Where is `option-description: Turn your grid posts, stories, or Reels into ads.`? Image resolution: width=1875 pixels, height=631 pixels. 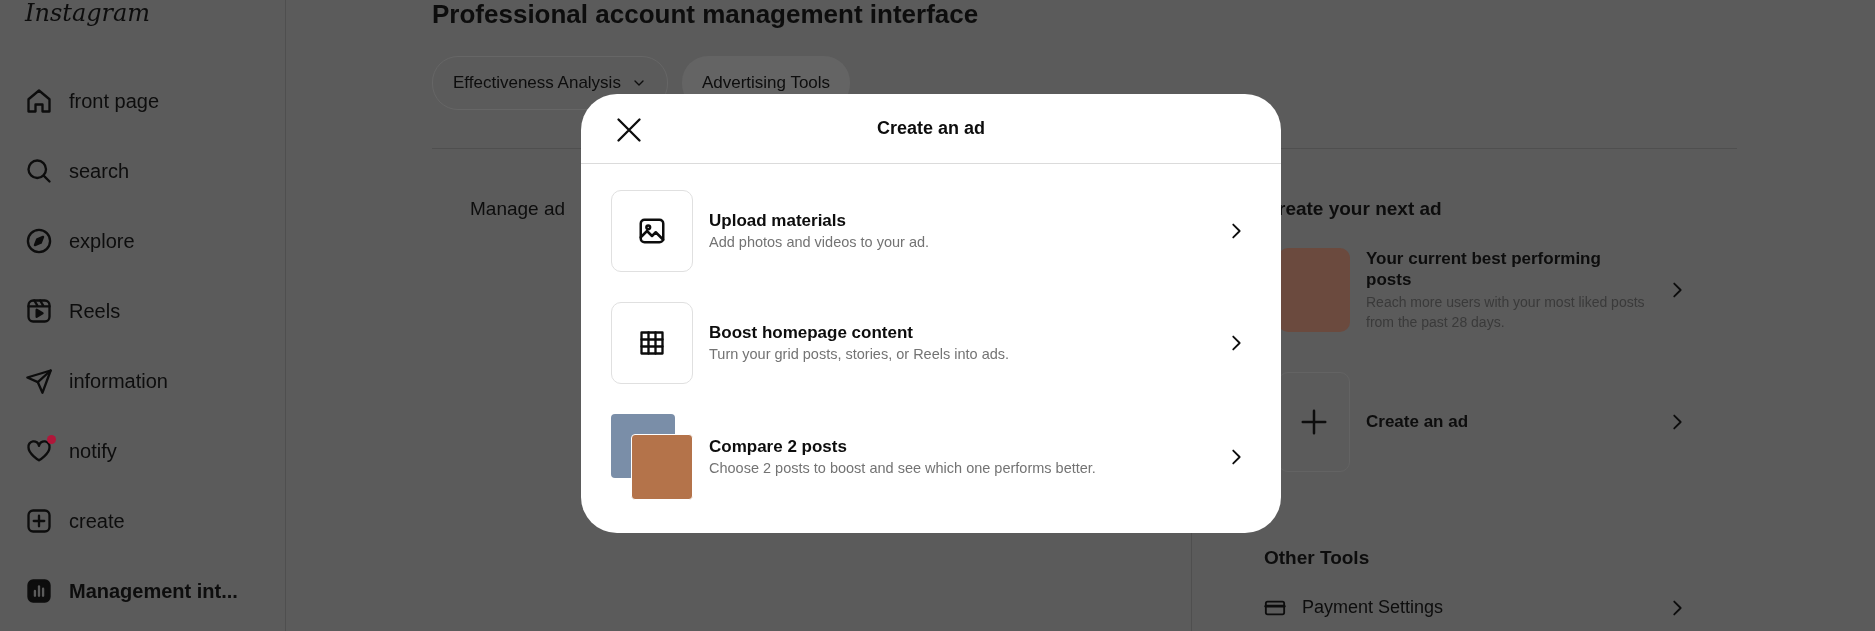
option-description: Turn your grid posts, stories, or Reels into ads. is located at coordinates (860, 354).